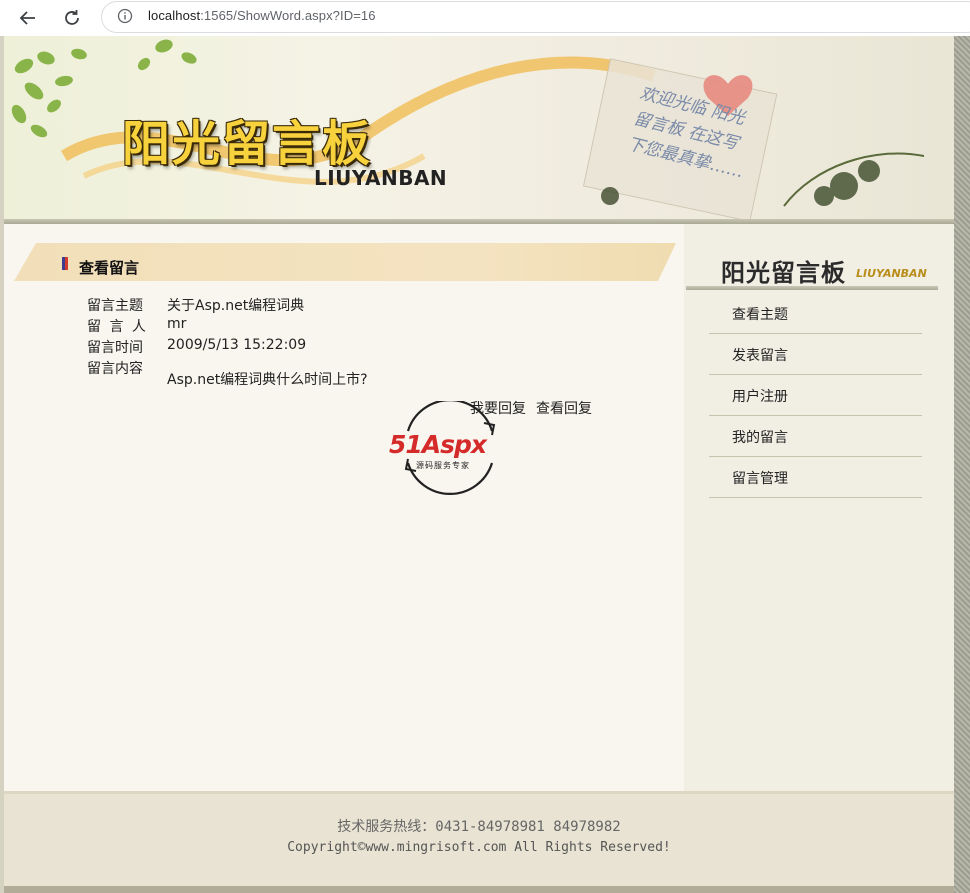 The width and height of the screenshot is (970, 893). I want to click on reload-icon, so click(72, 17).